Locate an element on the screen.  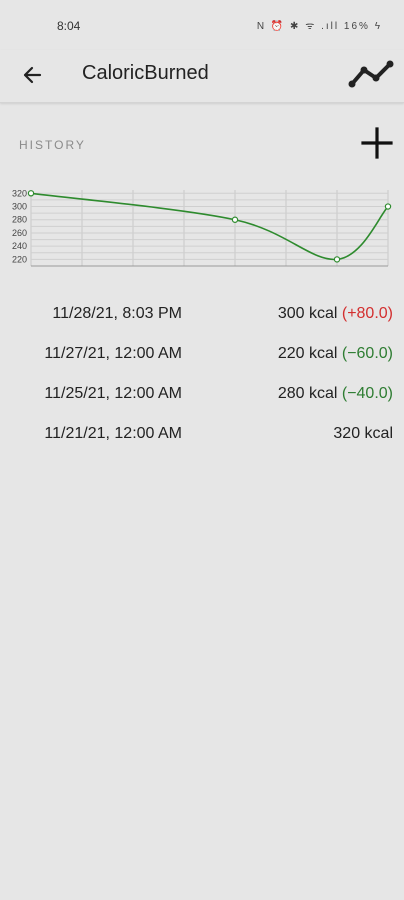
entry-value: 300 kcal (+80.0) is located at coordinates (335, 314).